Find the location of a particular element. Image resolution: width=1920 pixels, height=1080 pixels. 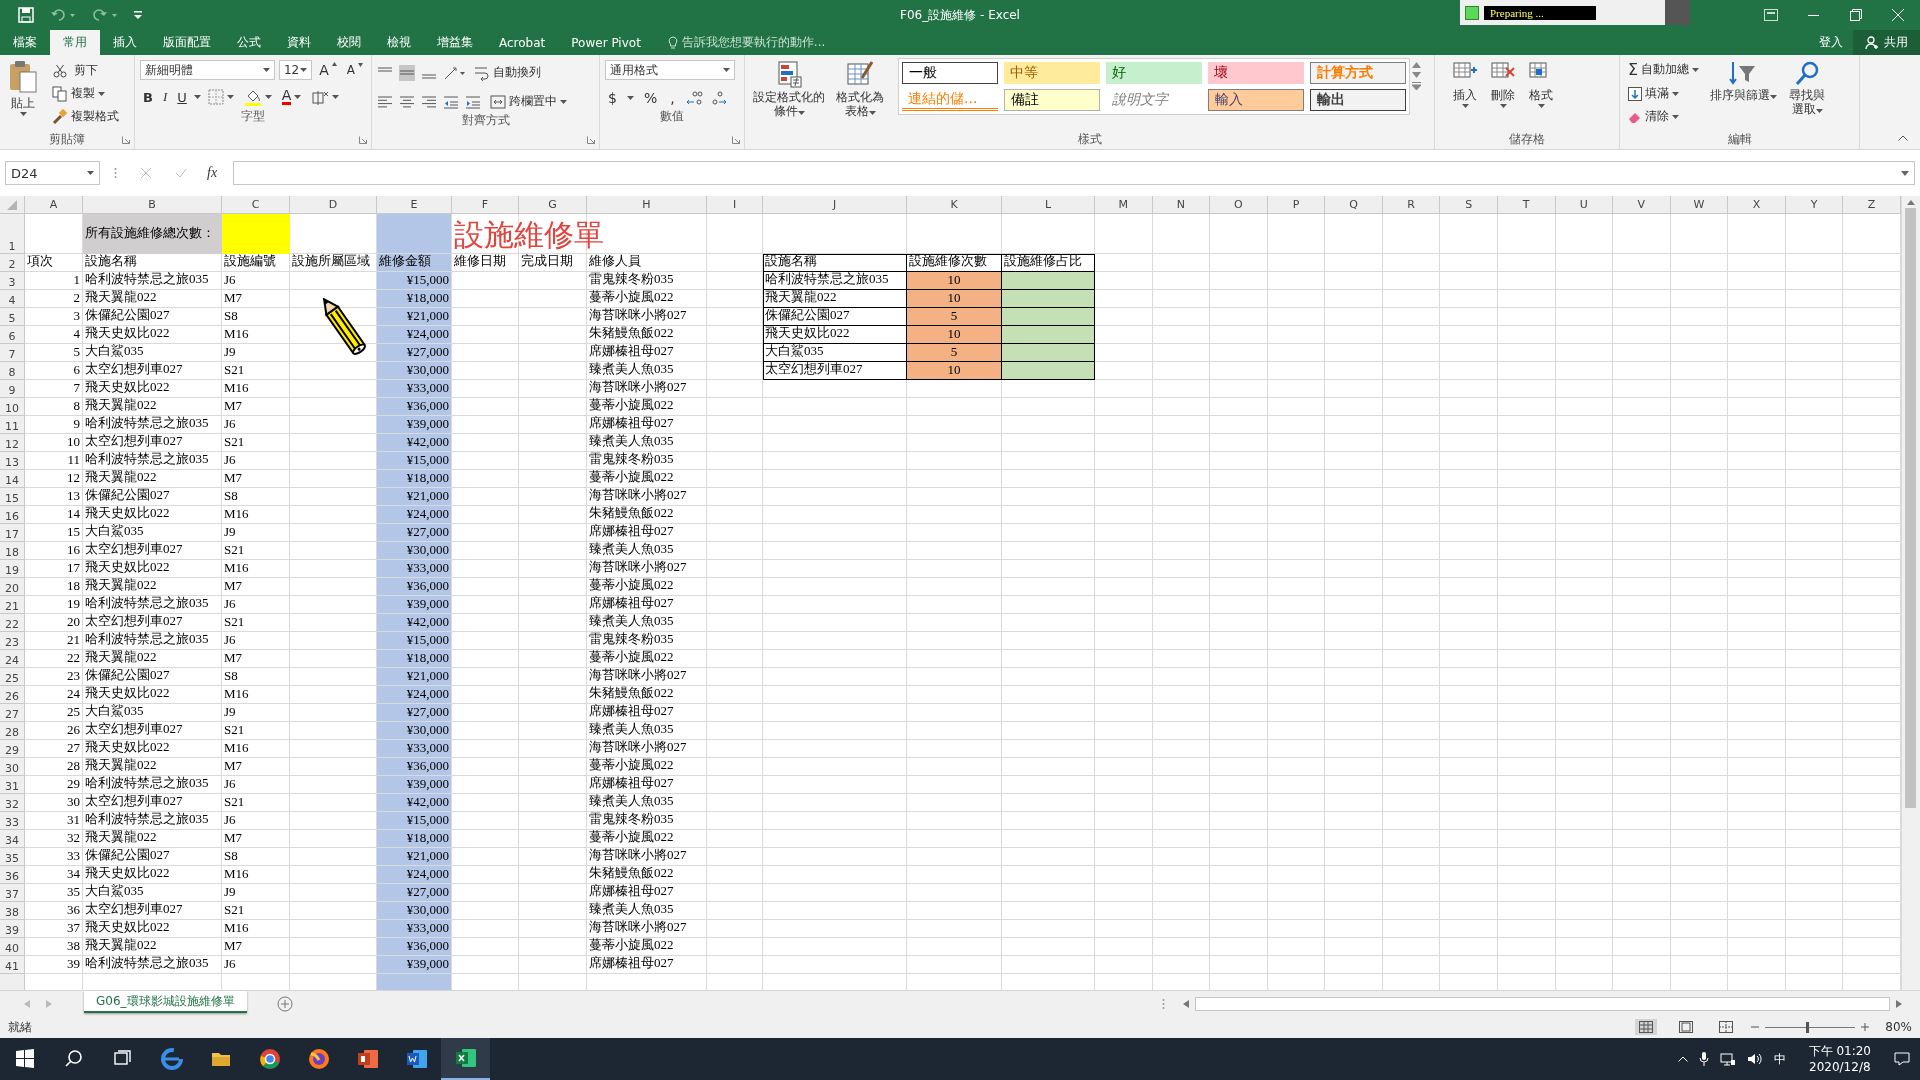

font-size-dropdown: 12 is located at coordinates (296, 70).